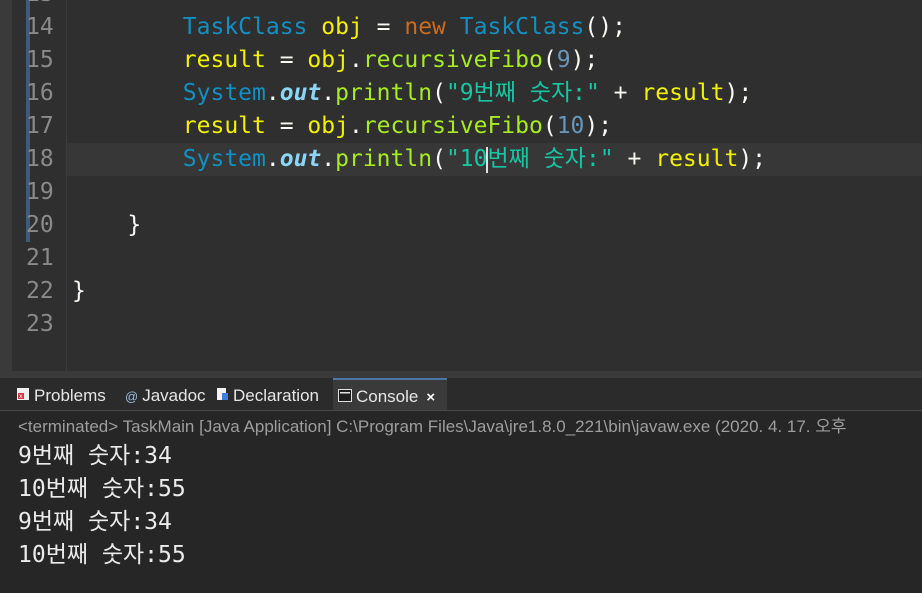 The width and height of the screenshot is (922, 593). I want to click on number-literal: 9, so click(563, 60).